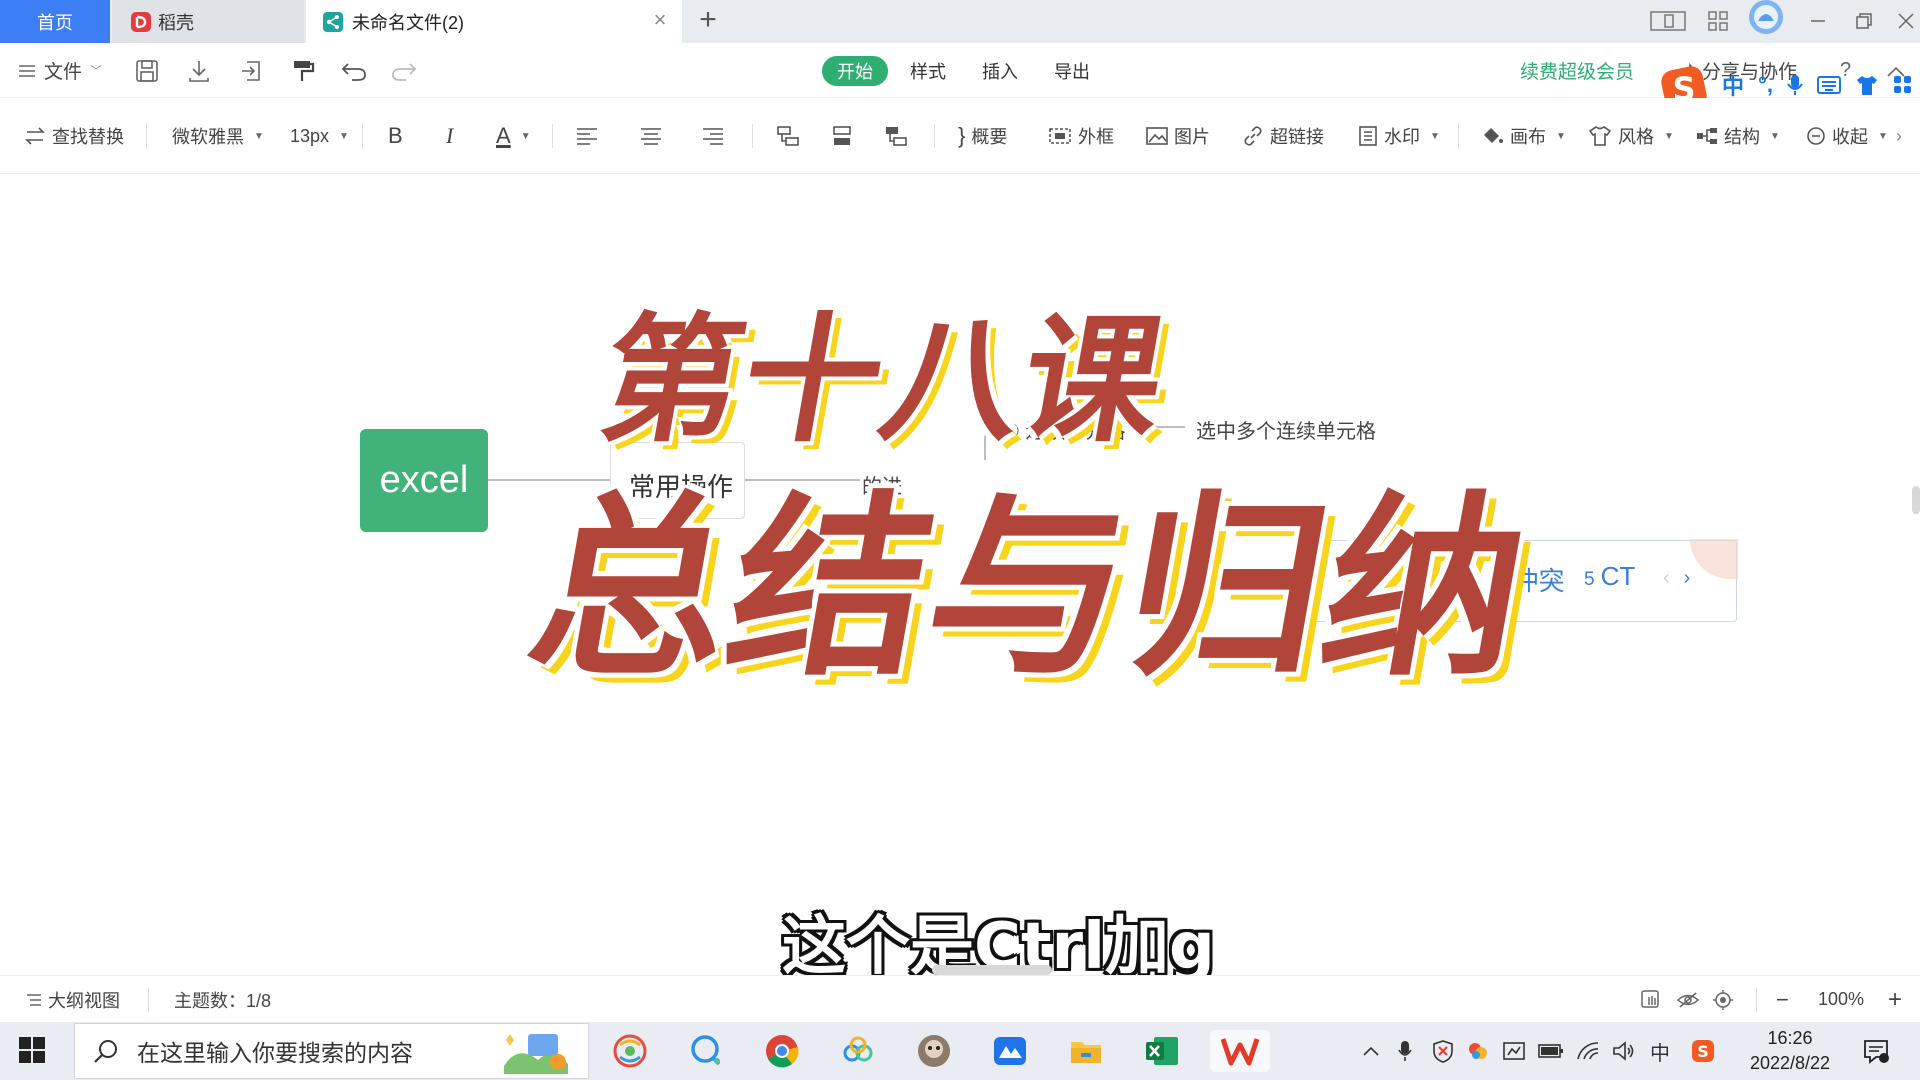  What do you see at coordinates (1589, 579) in the screenshot?
I see `candidate-number: 5` at bounding box center [1589, 579].